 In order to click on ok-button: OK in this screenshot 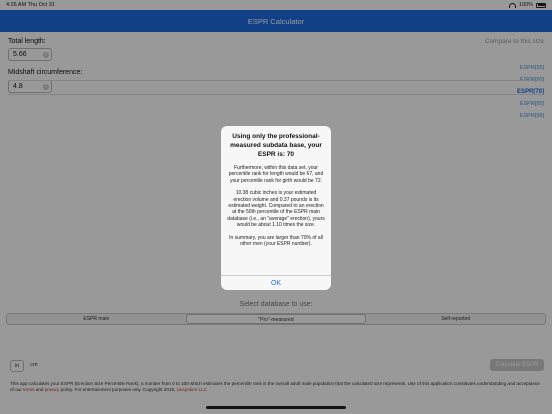, I will do `click(276, 282)`.